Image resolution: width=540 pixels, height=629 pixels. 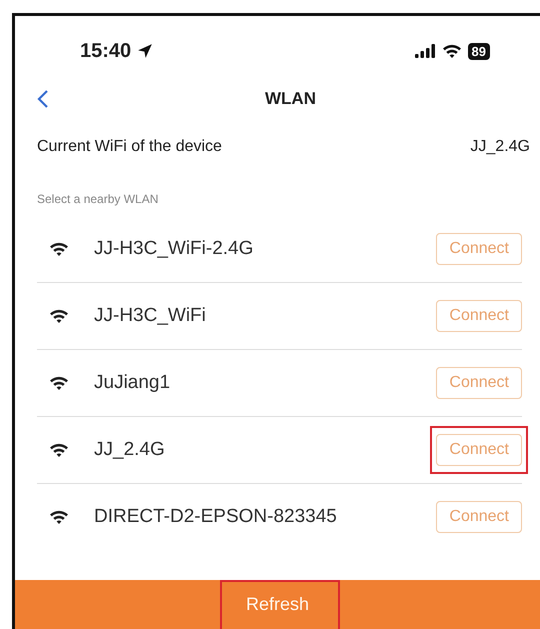 What do you see at coordinates (106, 51) in the screenshot?
I see `status-time: 15:40` at bounding box center [106, 51].